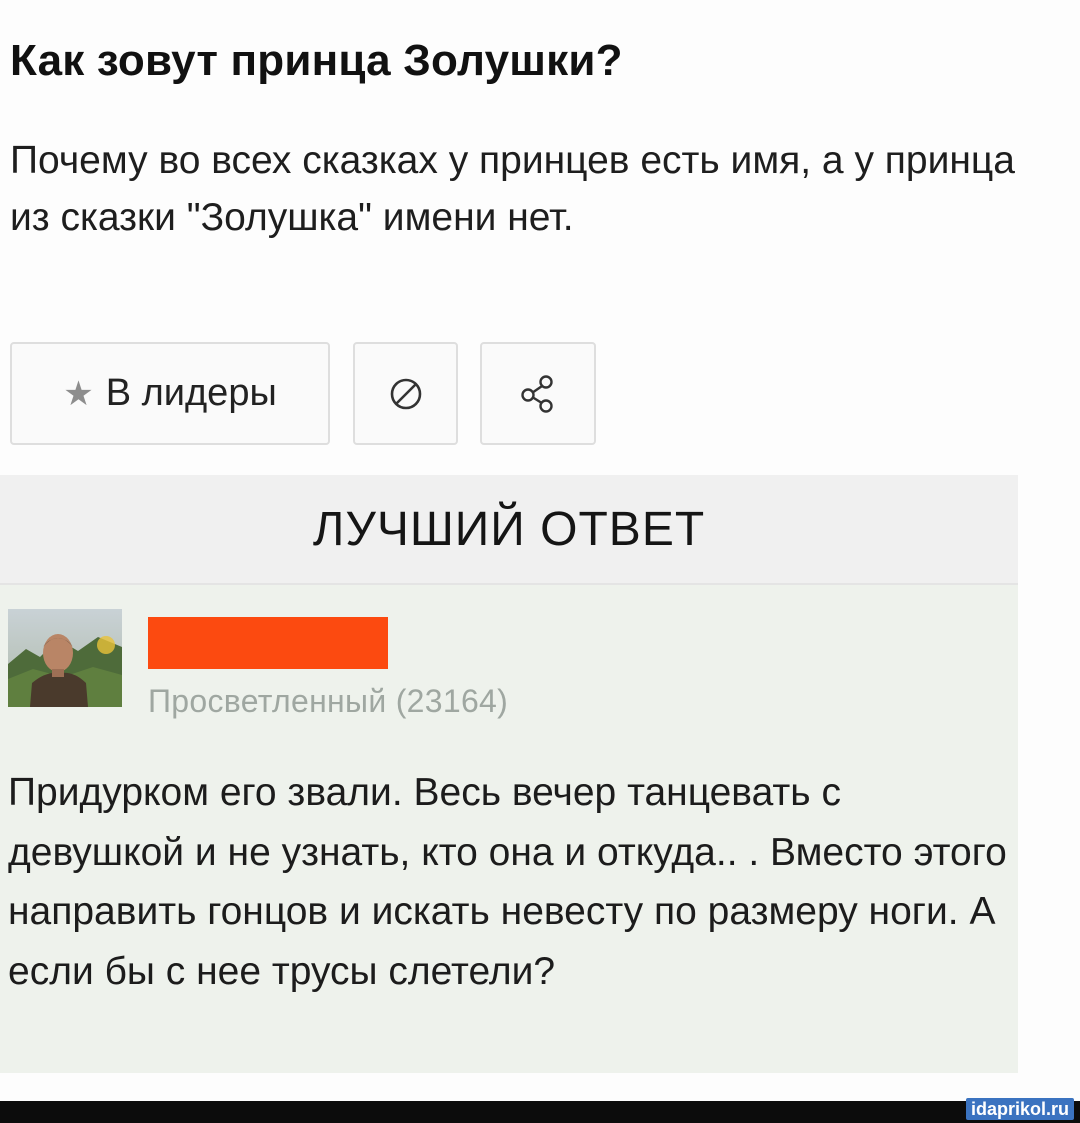  I want to click on watermark: idaprikol.ru, so click(1019, 1109).